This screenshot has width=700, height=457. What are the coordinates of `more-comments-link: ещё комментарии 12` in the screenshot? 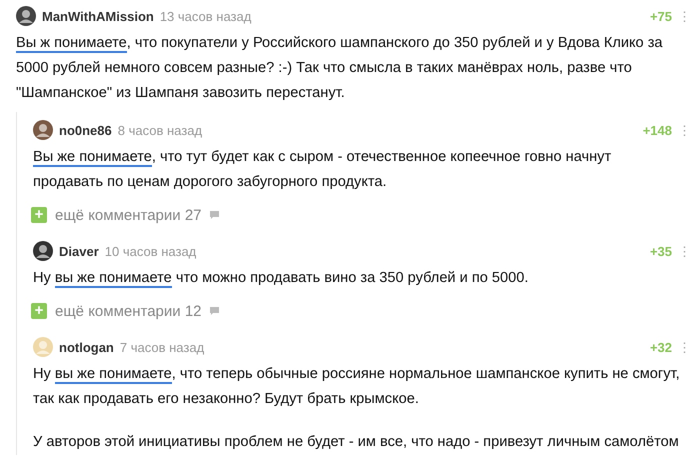 It's located at (128, 311).